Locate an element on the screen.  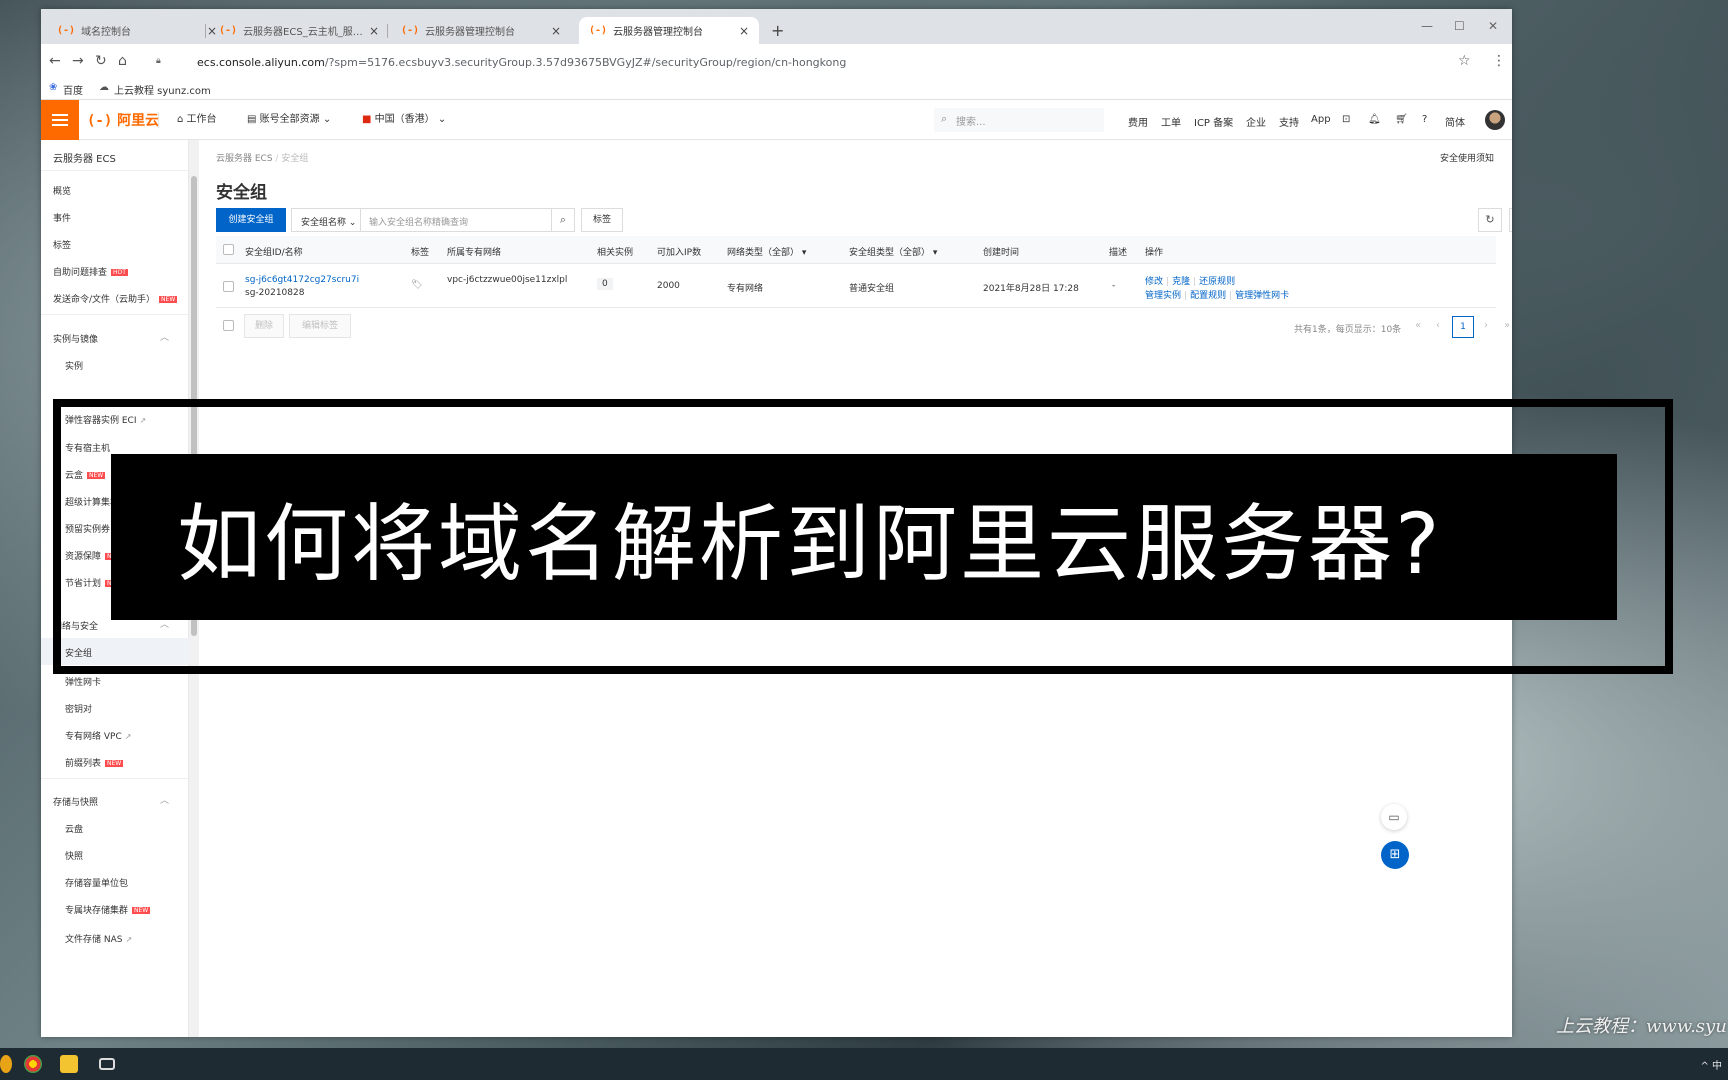
new-tab-button: + is located at coordinates (777, 30).